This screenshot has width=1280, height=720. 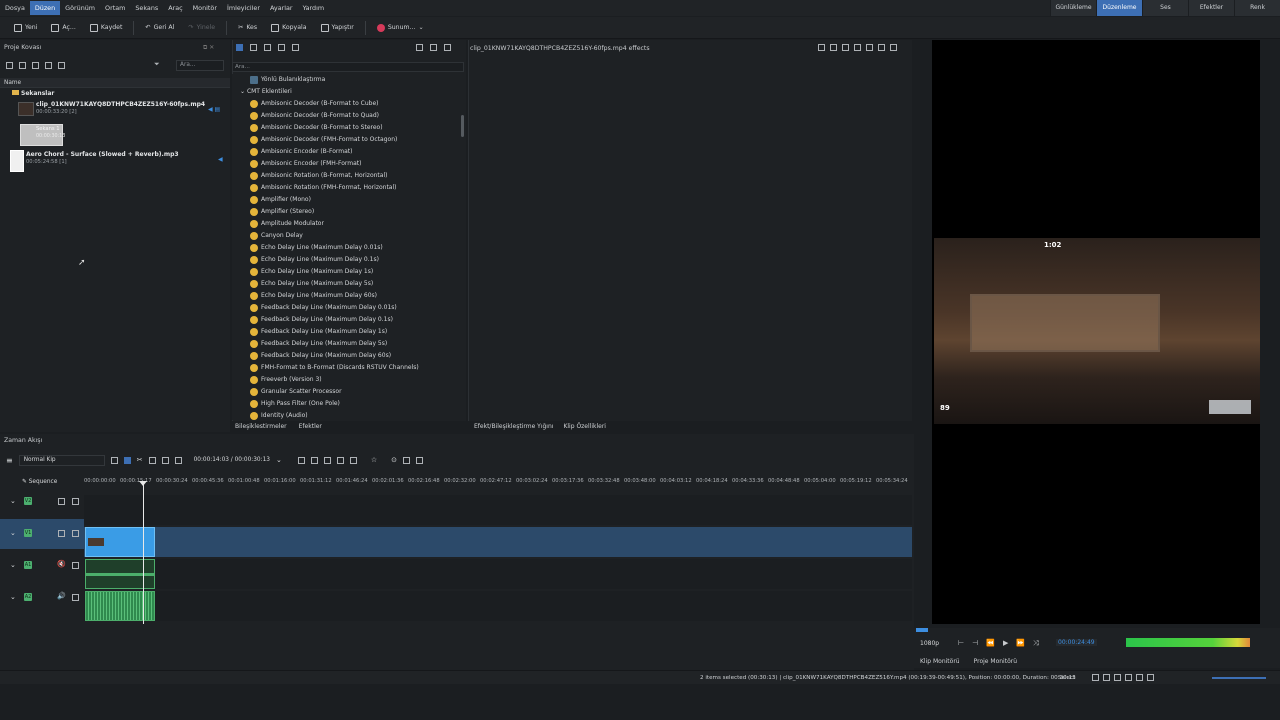 I want to click on timeline-audio-clip-a1, so click(x=120, y=574).